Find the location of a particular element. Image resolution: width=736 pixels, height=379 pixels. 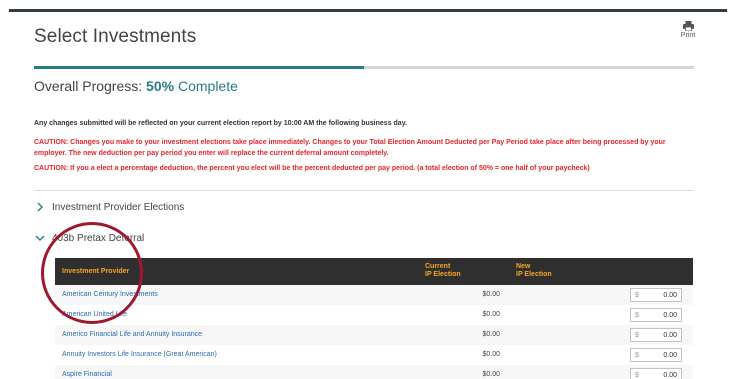

section-provider-elections: Investment Provider Elections is located at coordinates (109, 207).